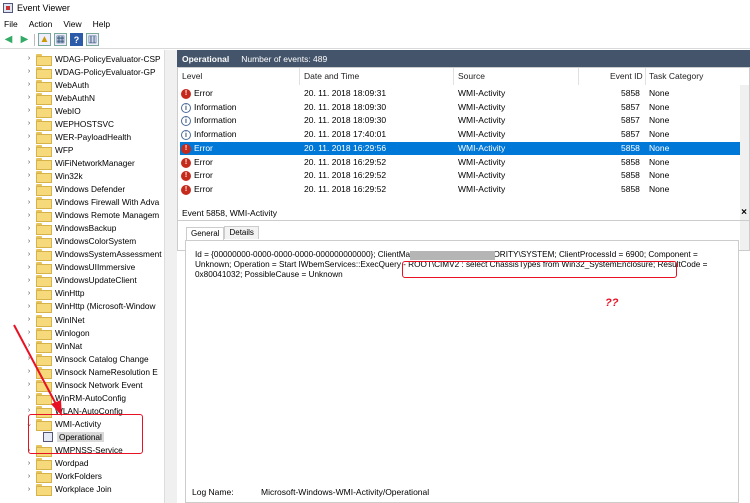 The image size is (750, 503). Describe the element at coordinates (80, 242) in the screenshot. I see `tree-item: › WindowsColorSystem` at that location.